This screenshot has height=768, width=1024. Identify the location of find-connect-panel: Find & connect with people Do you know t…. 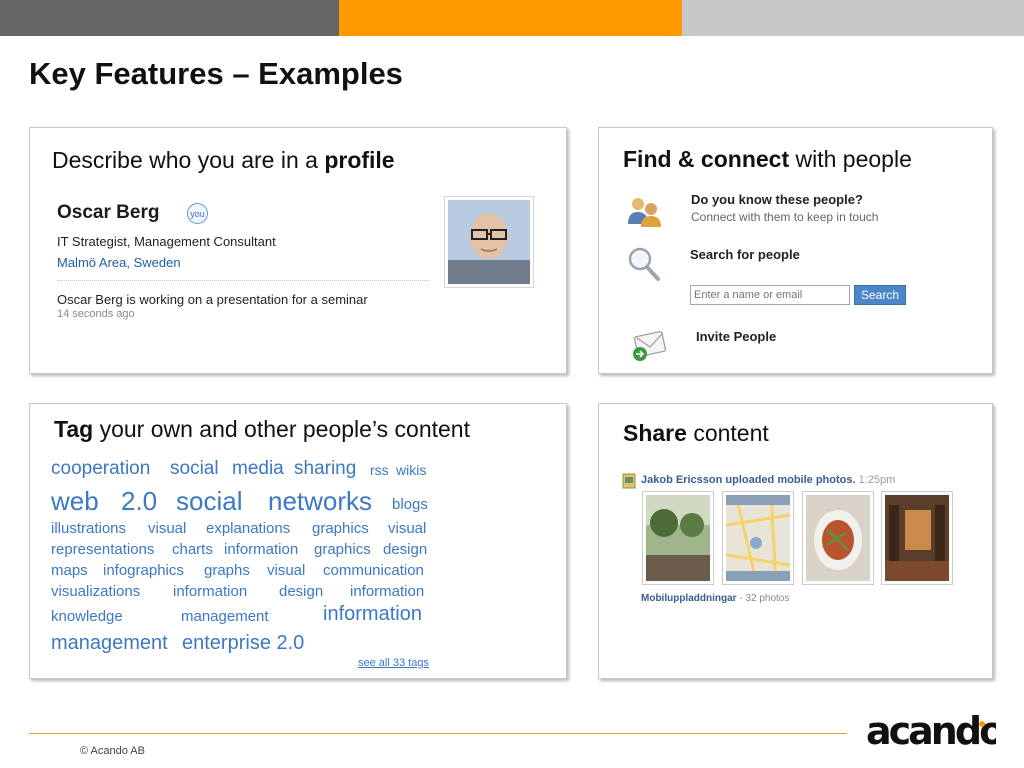
(795, 250).